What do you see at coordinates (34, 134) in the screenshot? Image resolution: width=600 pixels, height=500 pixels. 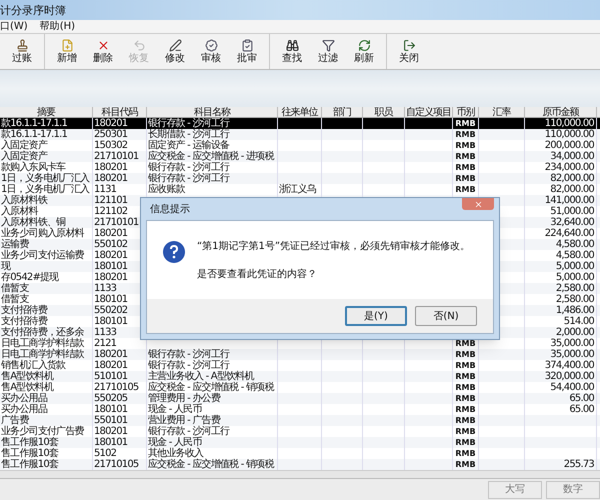 I see `table-cell: 款16.1.1-17.1.1` at bounding box center [34, 134].